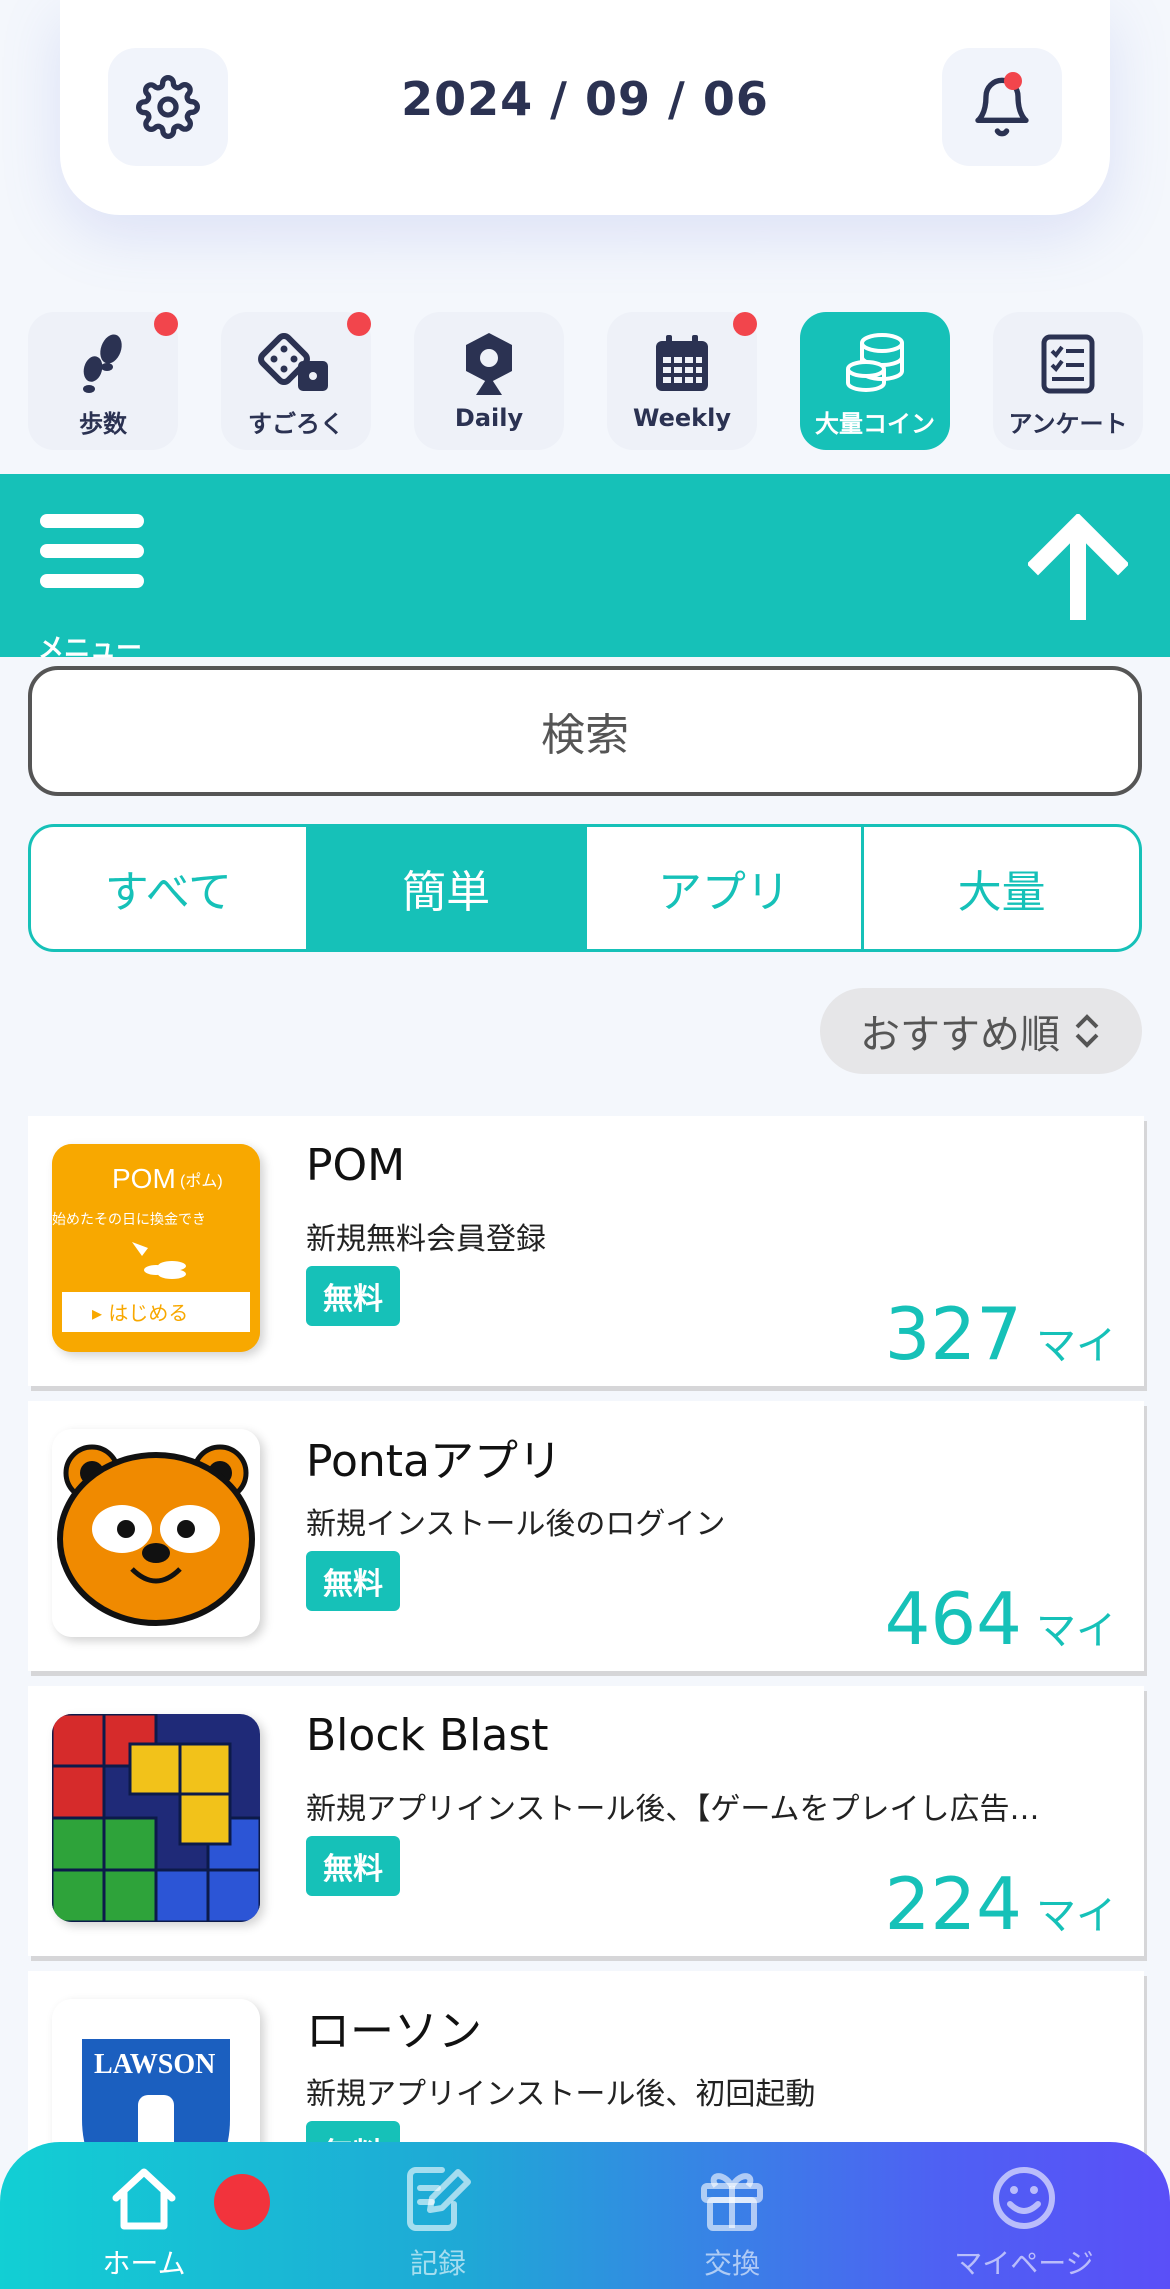 This screenshot has width=1170, height=2289. I want to click on offer-title: Block Blast, so click(427, 1735).